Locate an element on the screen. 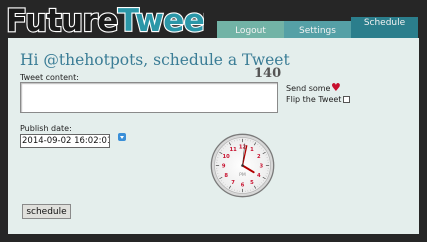 This screenshot has height=242, width=427. tab-settings: Settings is located at coordinates (317, 29).